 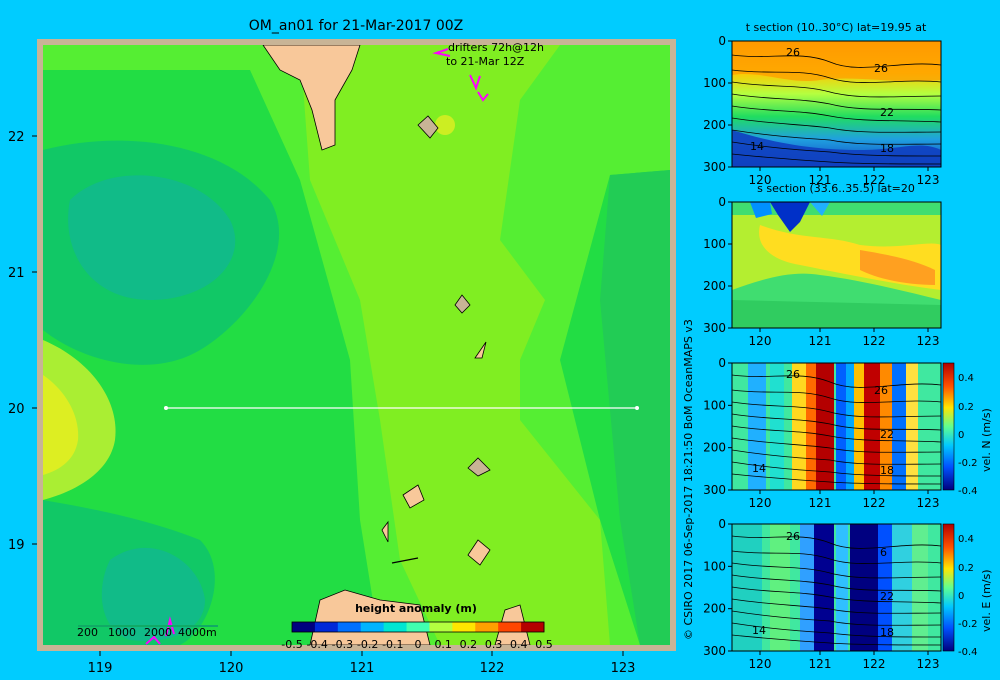 I want to click on colorbar-tick: -0.2, so click(x=367, y=644).